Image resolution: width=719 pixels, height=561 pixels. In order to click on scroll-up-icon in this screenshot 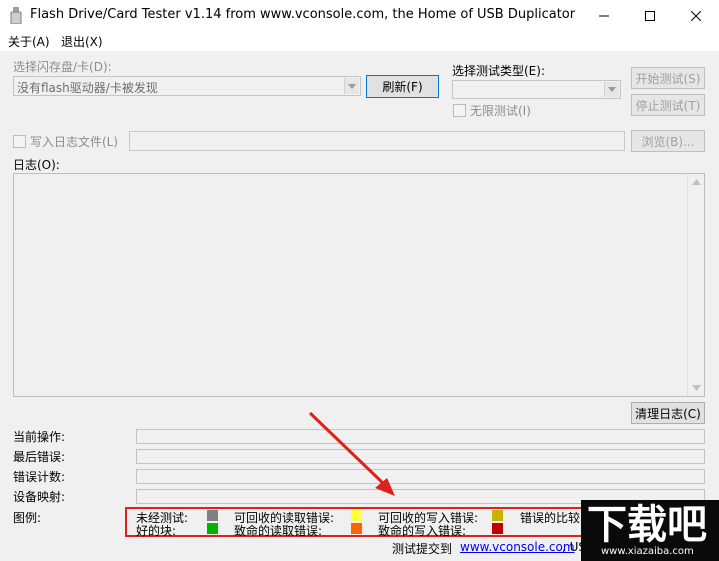, I will do `click(696, 182)`.